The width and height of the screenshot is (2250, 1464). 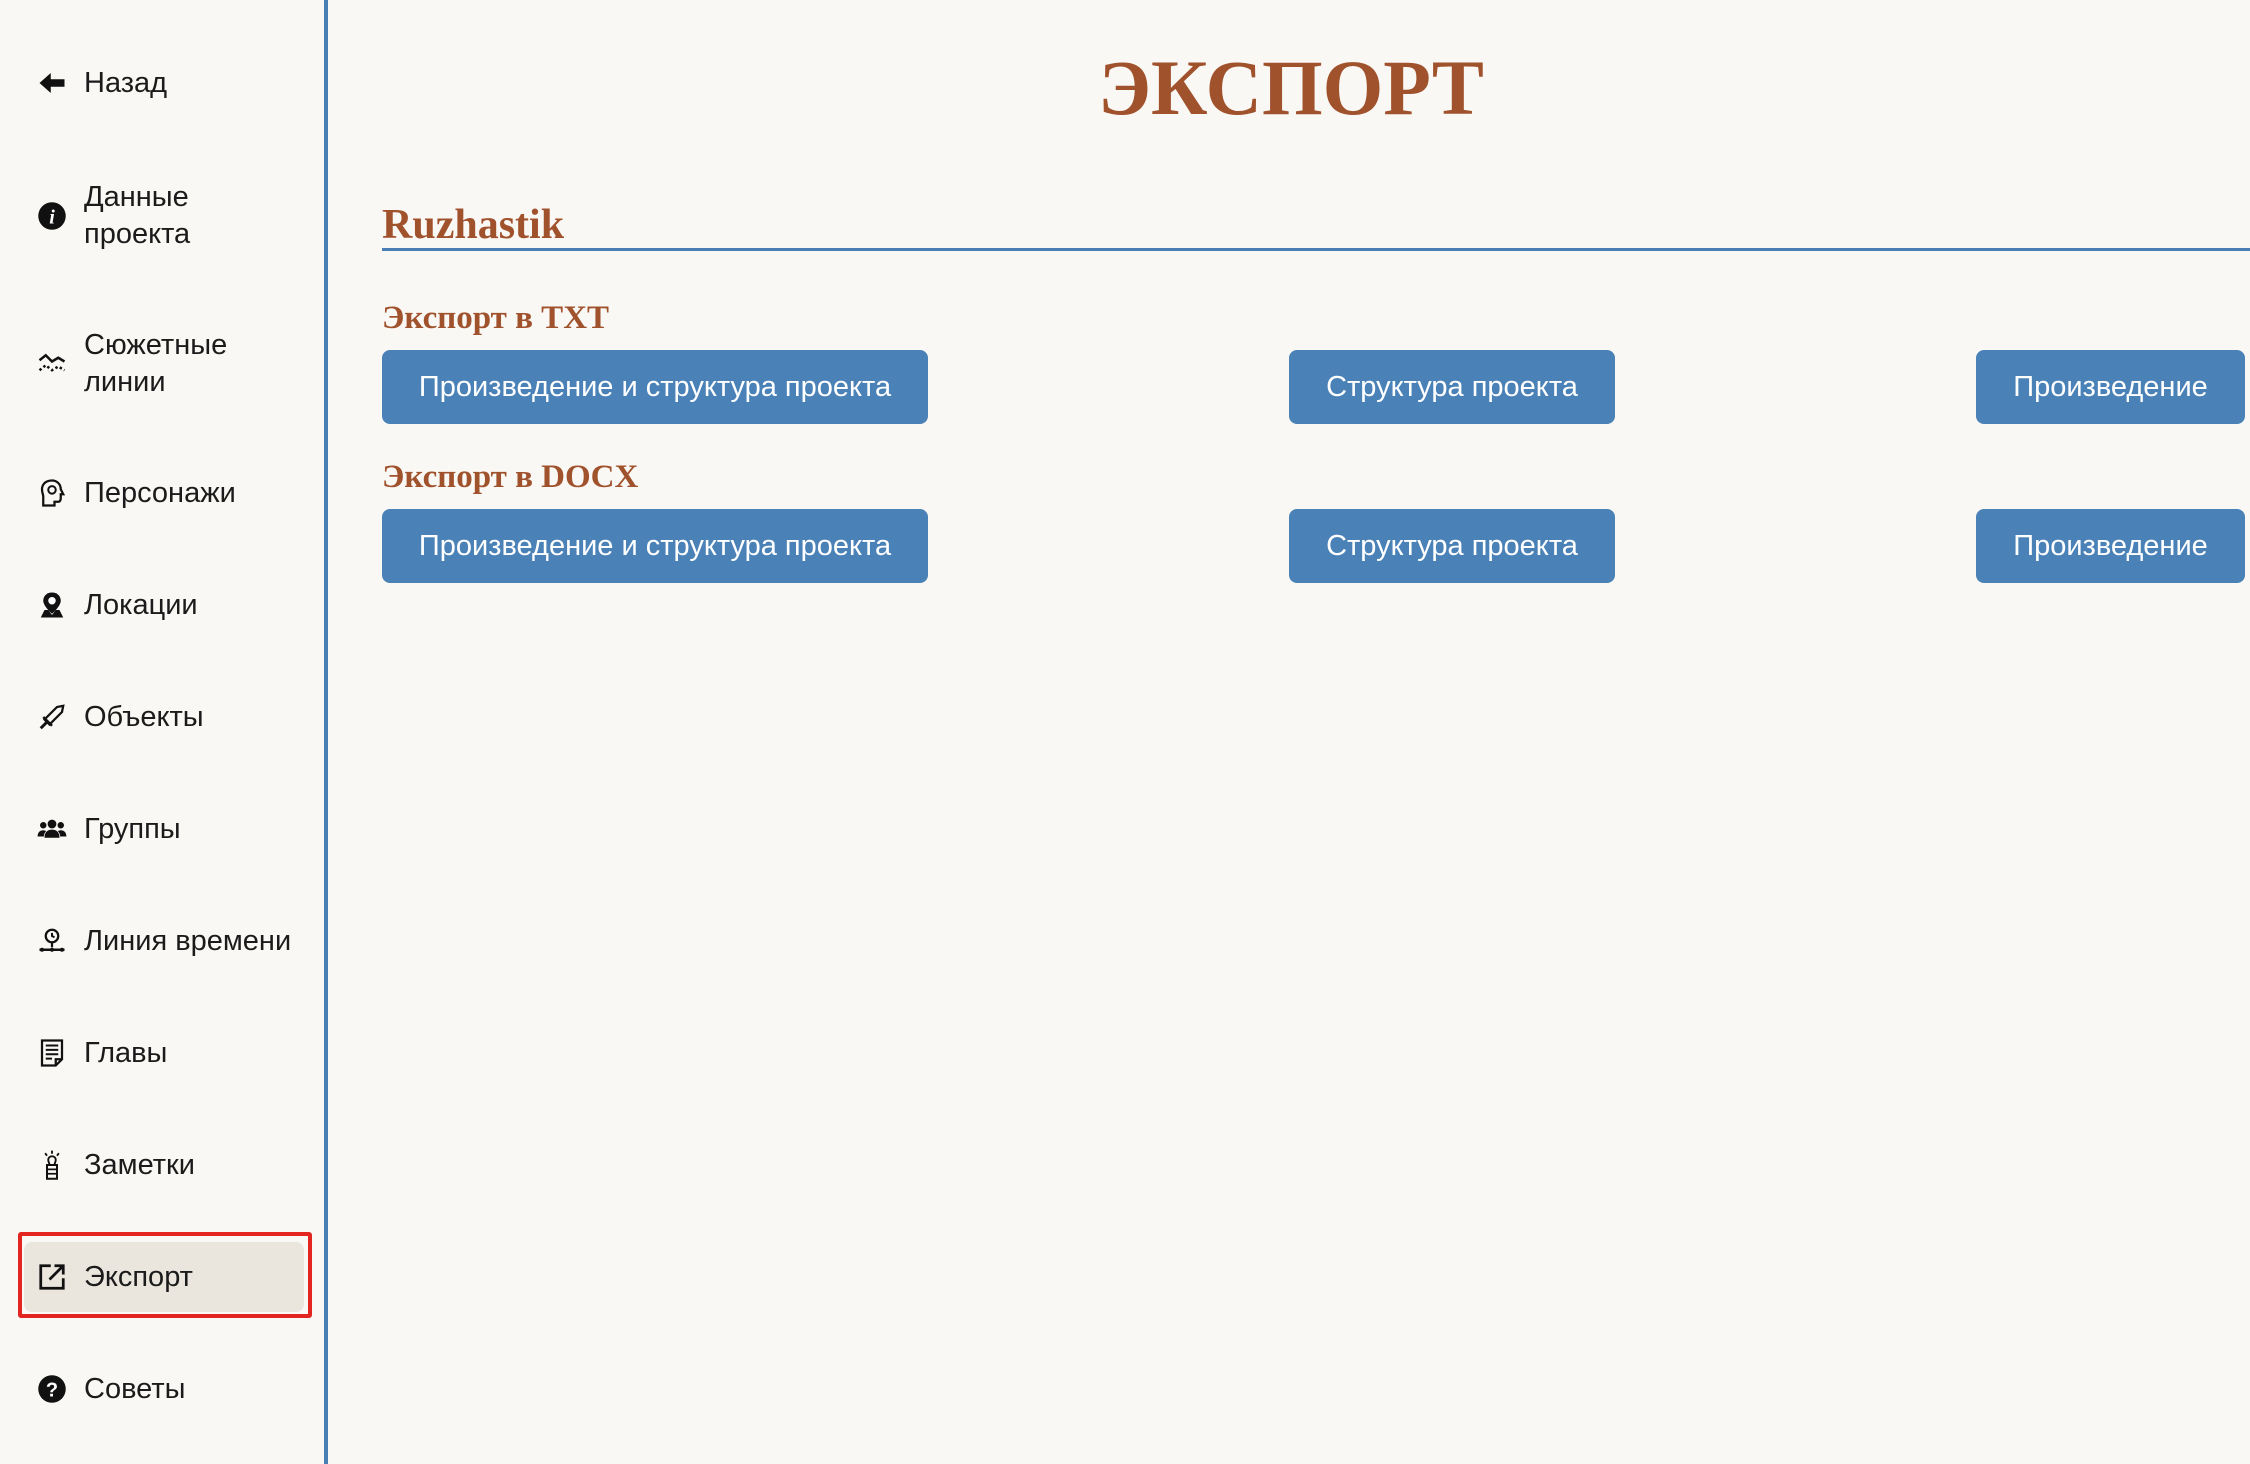 I want to click on export-icon, so click(x=52, y=1277).